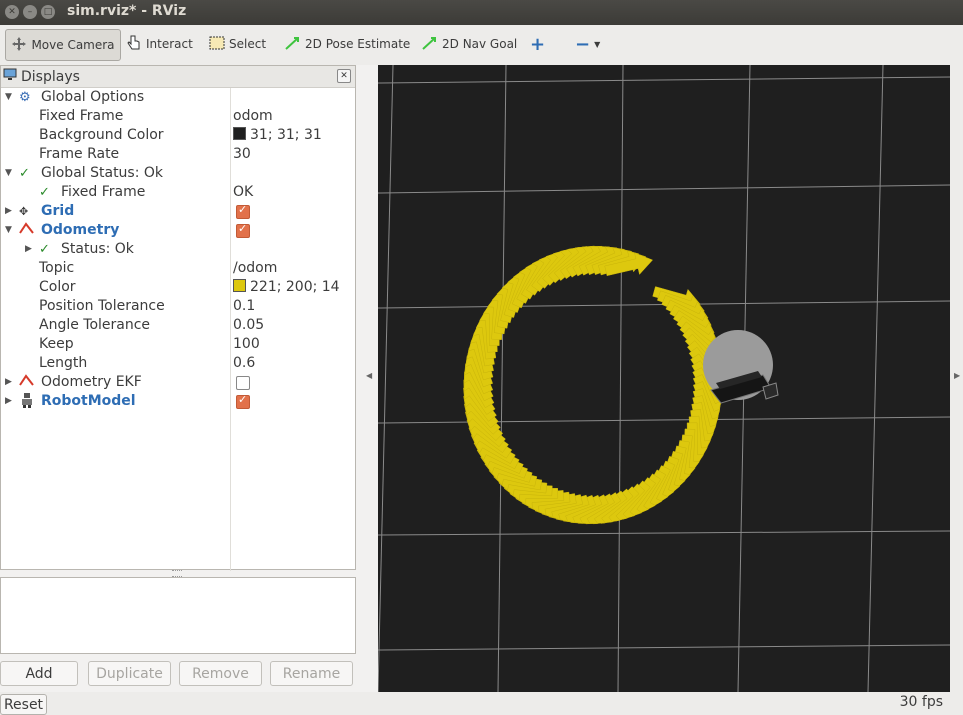 The image size is (963, 715). I want to click on splitter-handle: ◀, so click(368, 378).